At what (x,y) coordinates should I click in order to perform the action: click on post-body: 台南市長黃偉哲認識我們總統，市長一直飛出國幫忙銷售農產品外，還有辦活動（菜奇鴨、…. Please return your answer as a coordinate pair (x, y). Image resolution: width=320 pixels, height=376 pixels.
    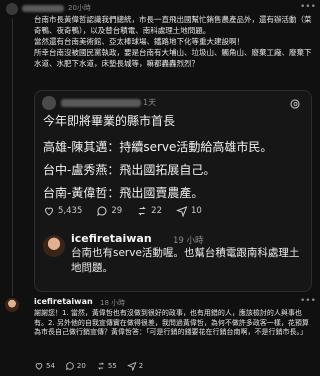
    Looking at the image, I should click on (173, 41).